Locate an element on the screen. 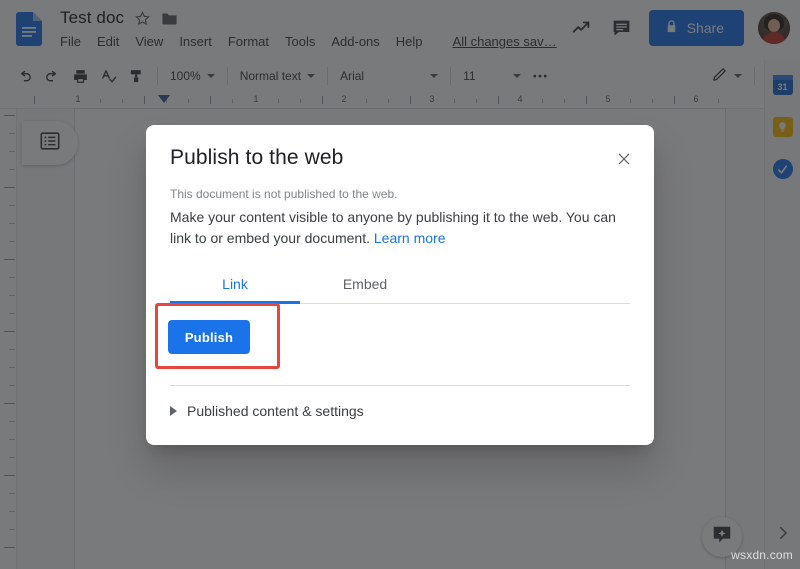 The height and width of the screenshot is (569, 800). dialog-title: Publish to the web is located at coordinates (257, 157).